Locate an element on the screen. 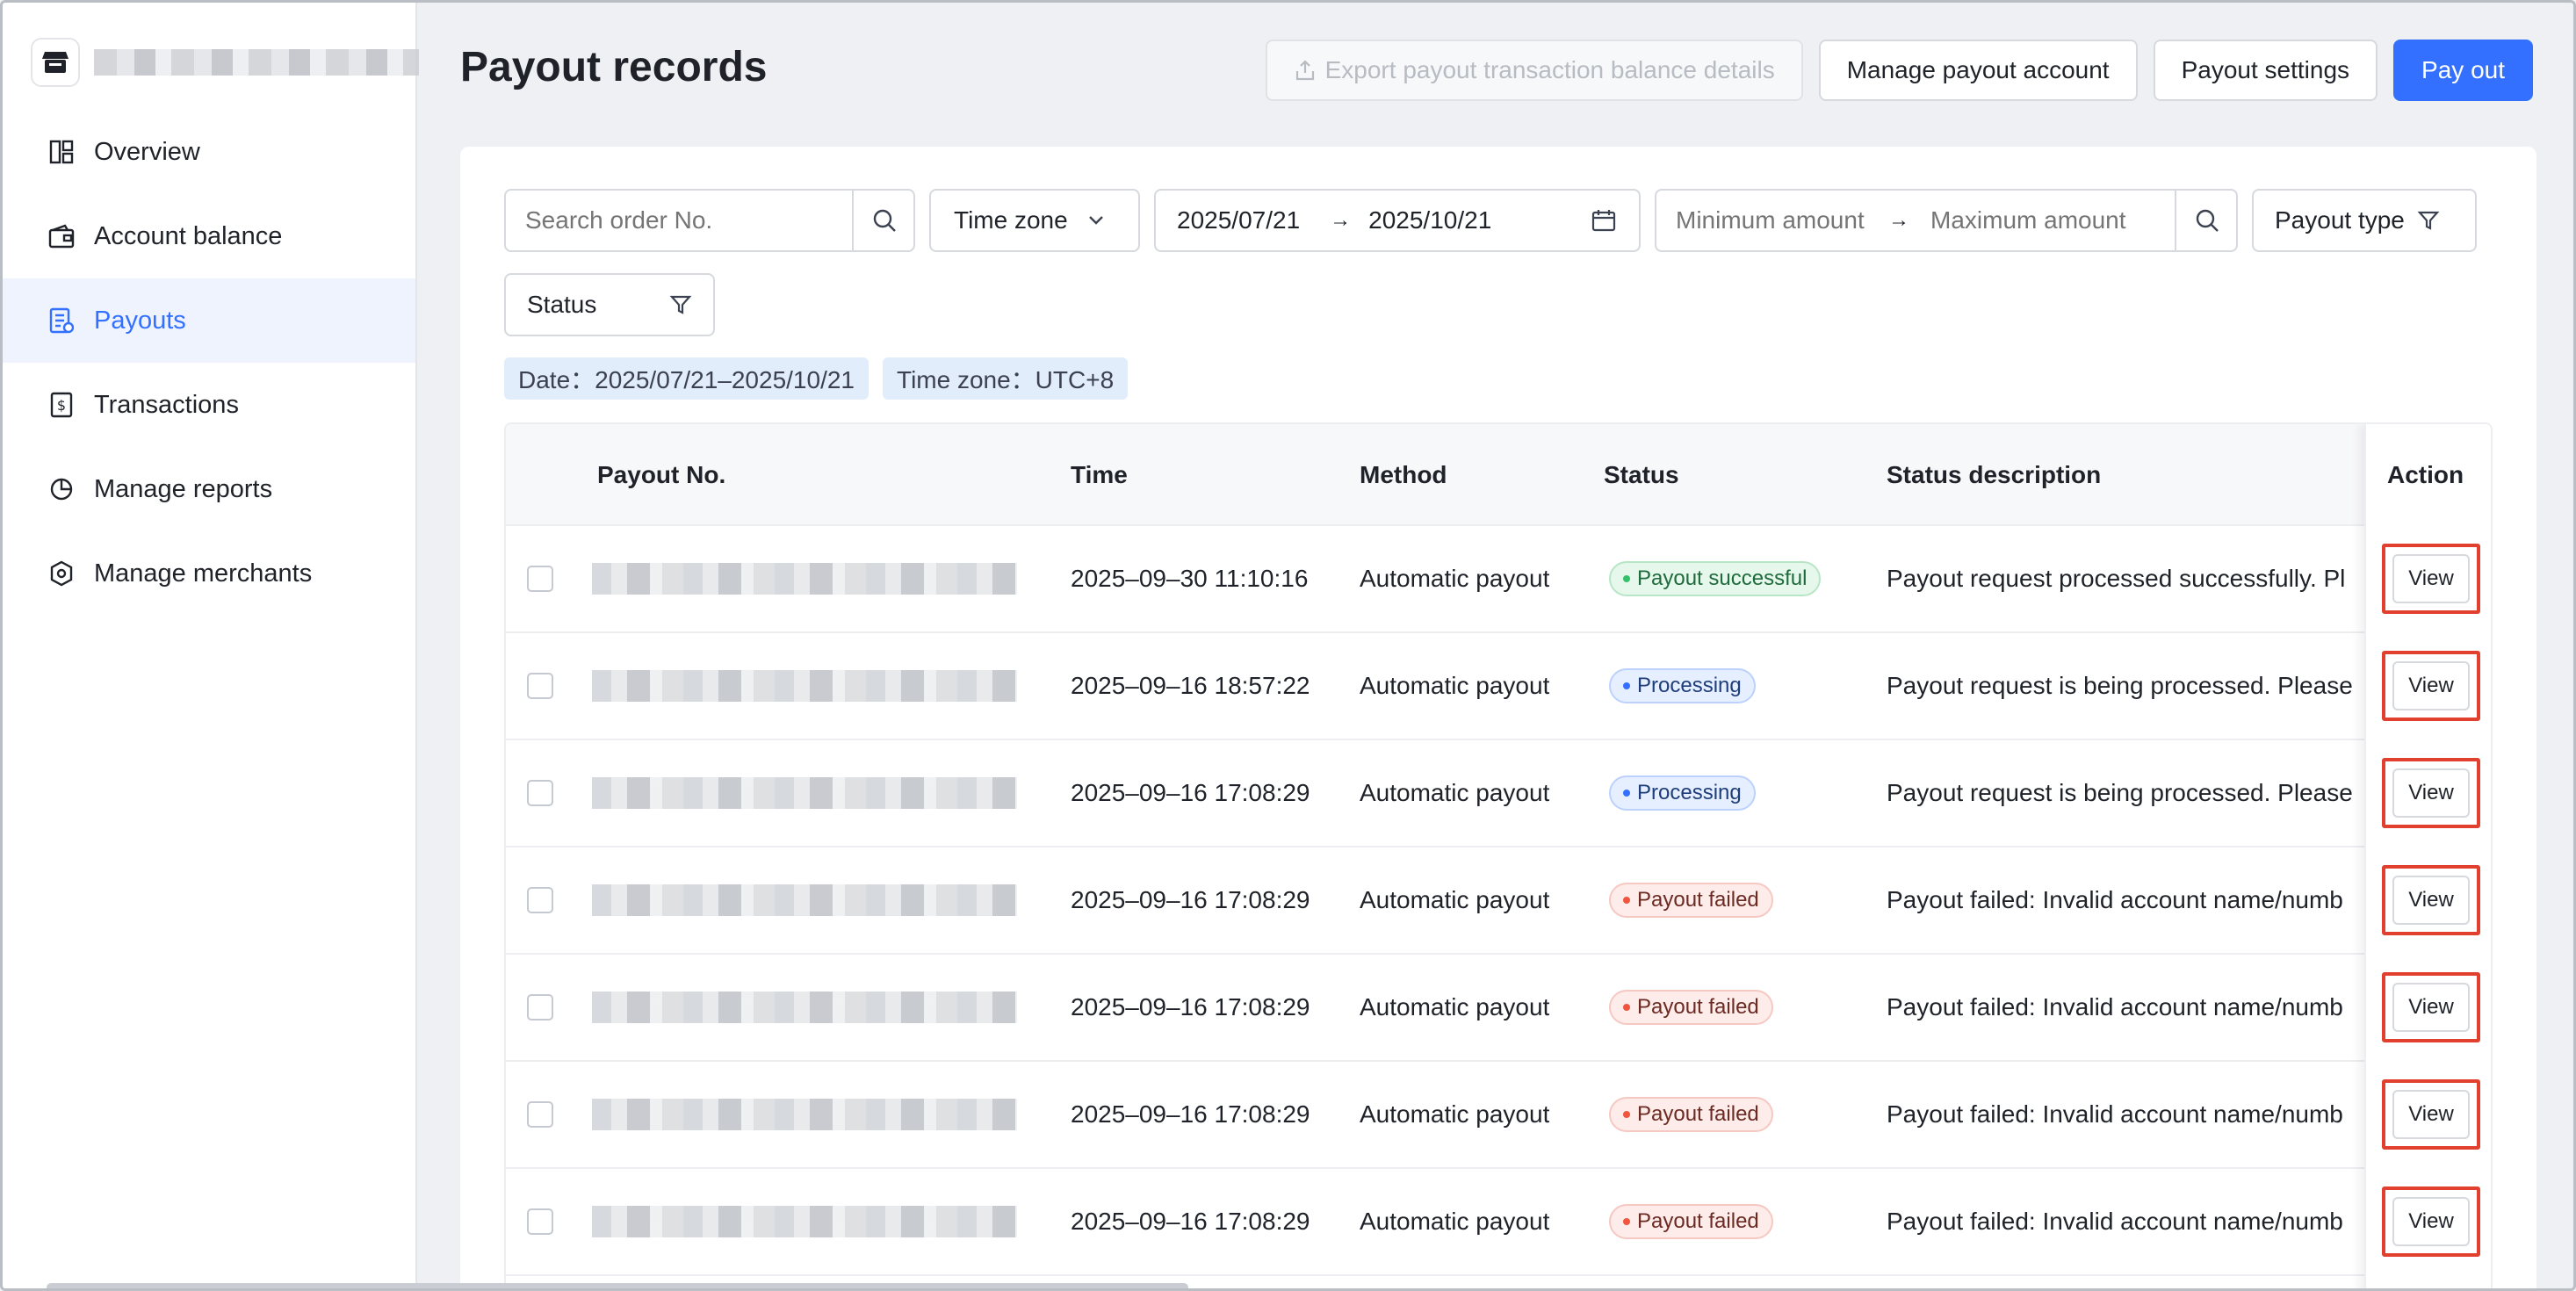 This screenshot has height=1291, width=2576. sidebar-item-label: Manage reports is located at coordinates (183, 489).